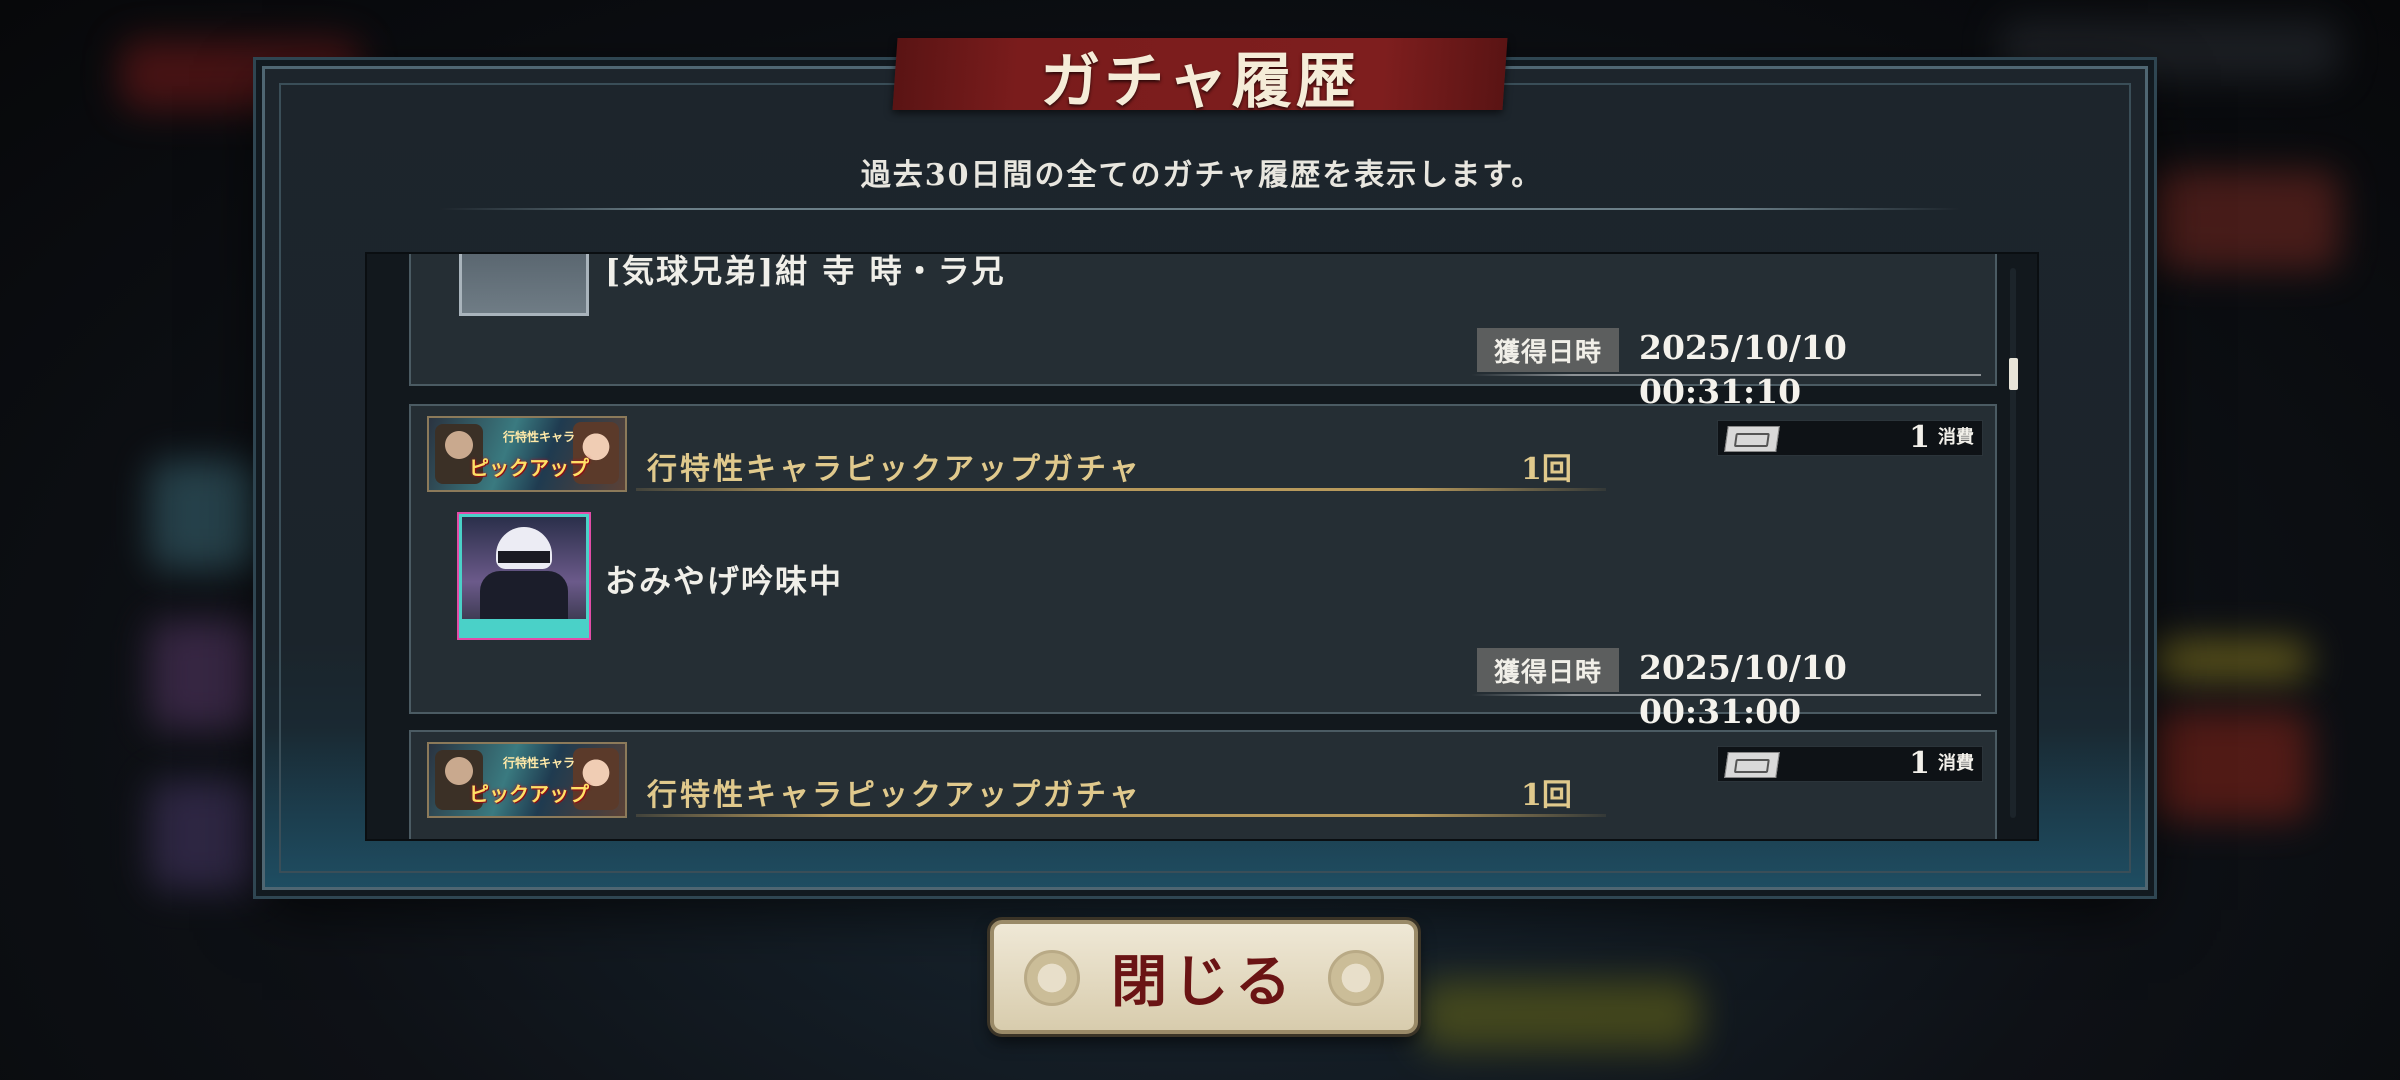 The width and height of the screenshot is (2400, 1080). What do you see at coordinates (1204, 981) in the screenshot?
I see `close-button-label: 閉じる` at bounding box center [1204, 981].